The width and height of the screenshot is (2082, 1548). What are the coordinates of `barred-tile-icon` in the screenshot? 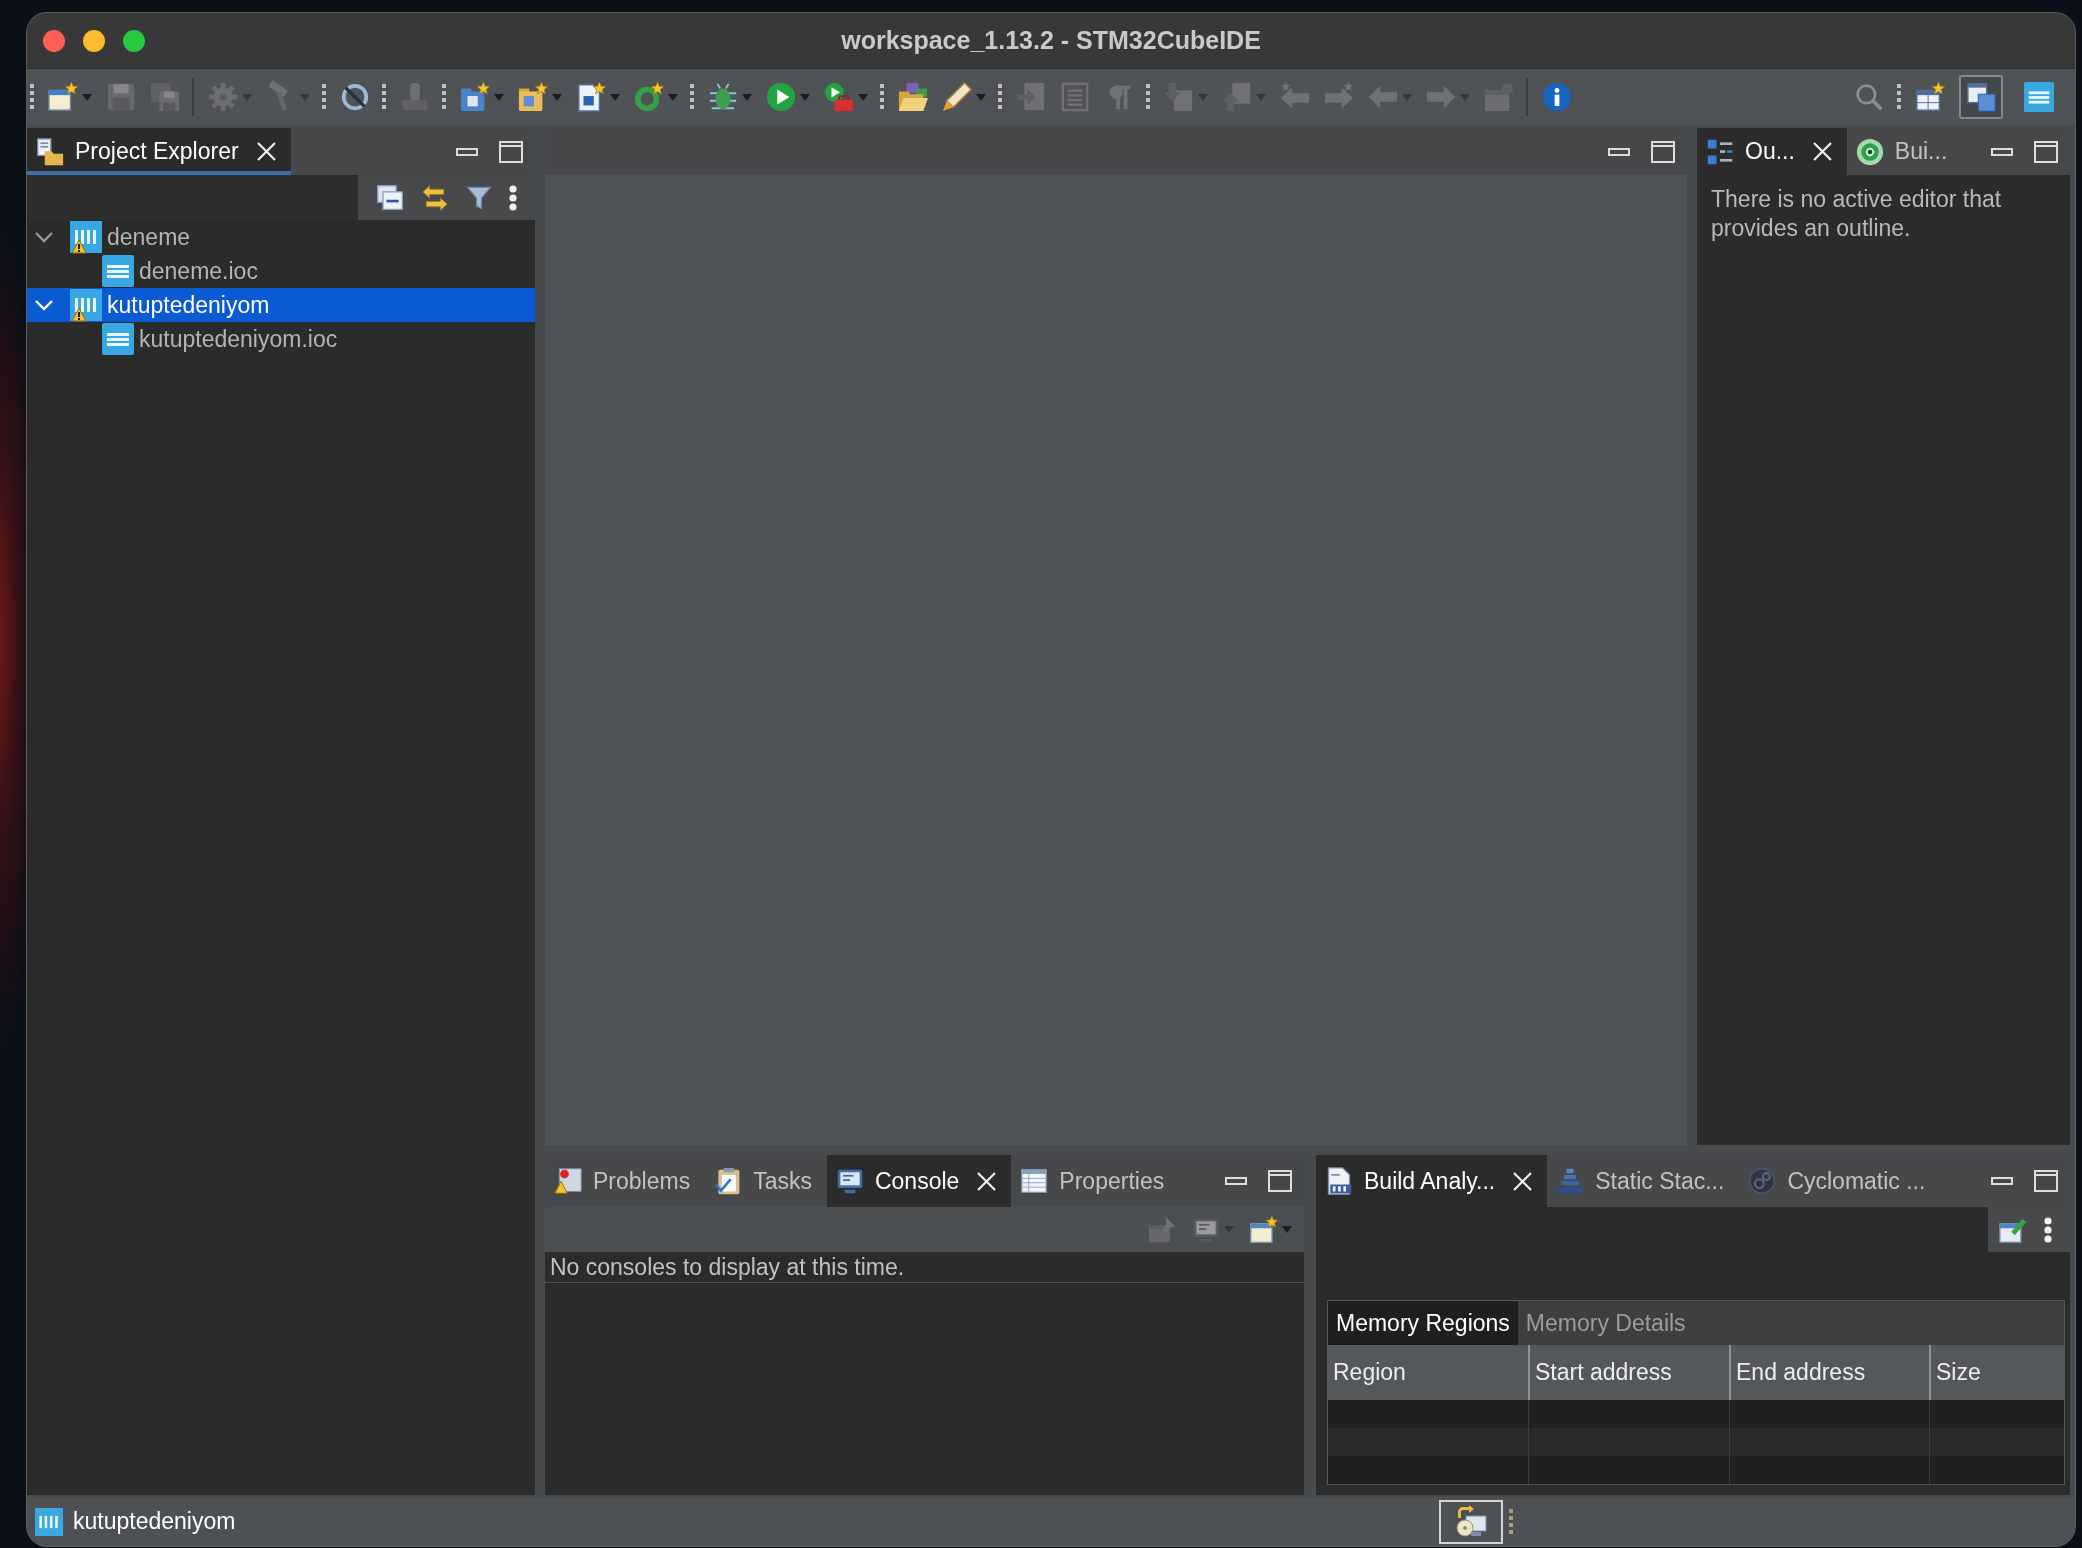 It's located at (49, 1521).